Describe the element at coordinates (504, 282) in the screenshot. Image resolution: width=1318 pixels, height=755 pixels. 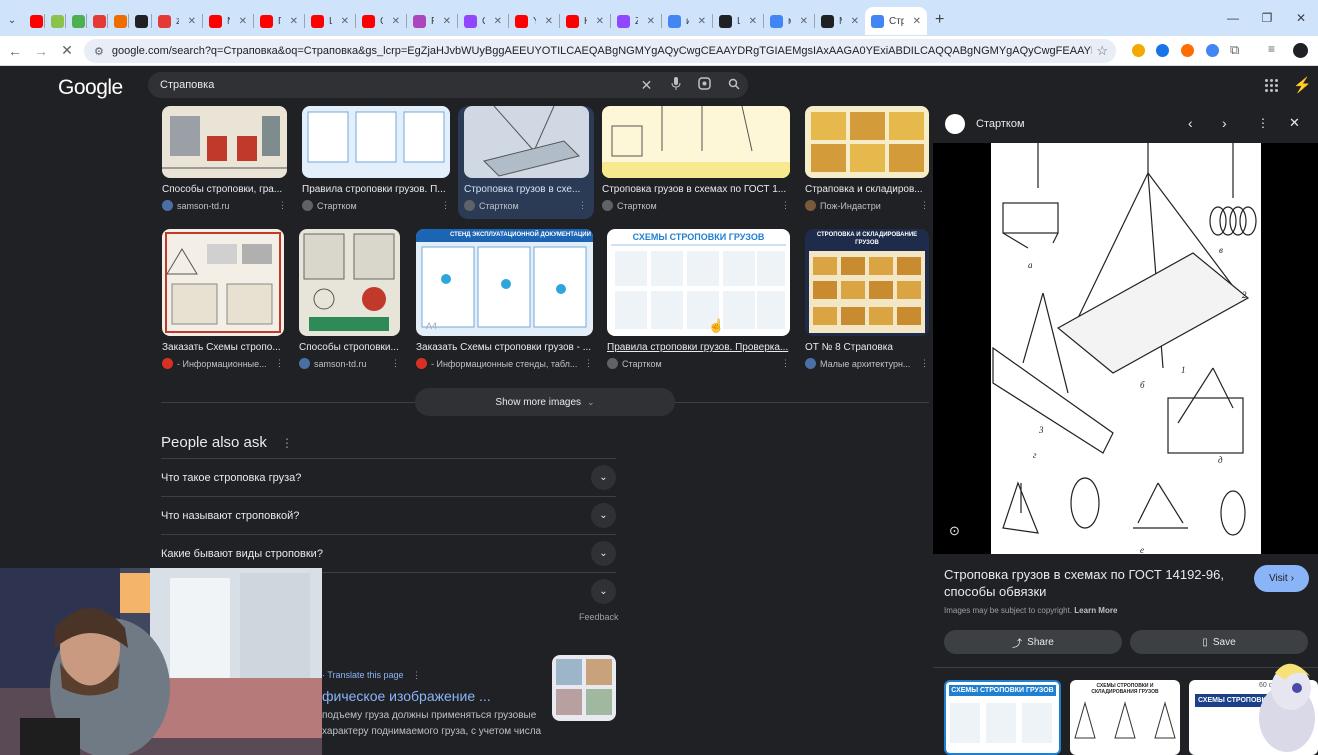
I see `image-thumb-r2-3: СТЕНД ЭКСПЛУАТАЦИОННОЙ ДОКУМЕНТАЦИИ A4` at that location.